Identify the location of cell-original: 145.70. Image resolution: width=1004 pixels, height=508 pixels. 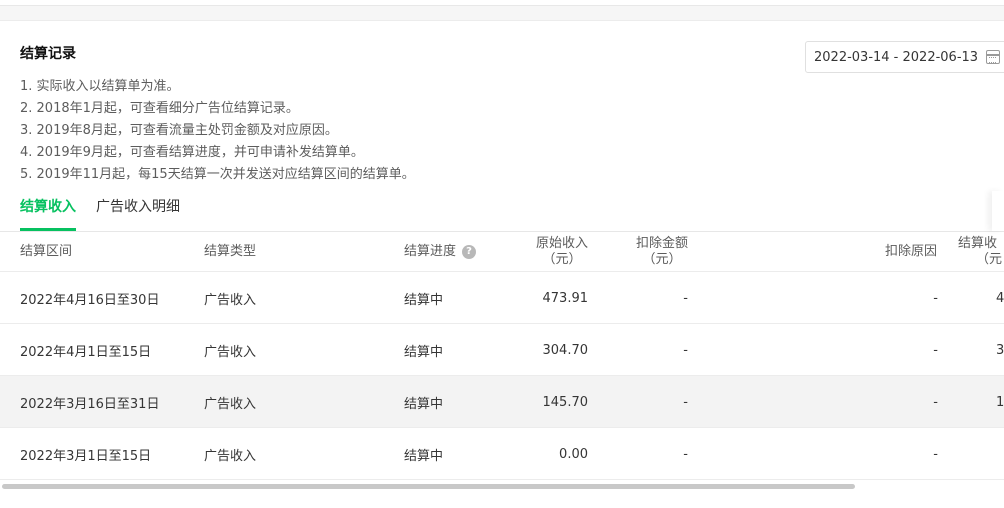
(565, 402).